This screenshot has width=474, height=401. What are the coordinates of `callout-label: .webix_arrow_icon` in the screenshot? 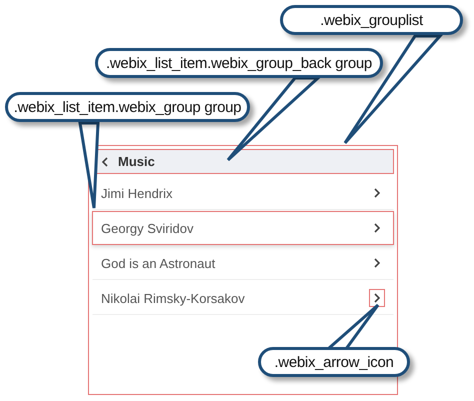 It's located at (334, 362).